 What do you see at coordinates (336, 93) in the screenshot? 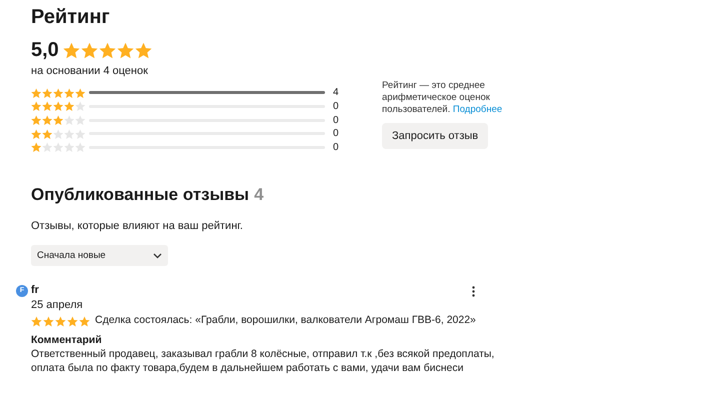
I see `rating-count: 4` at bounding box center [336, 93].